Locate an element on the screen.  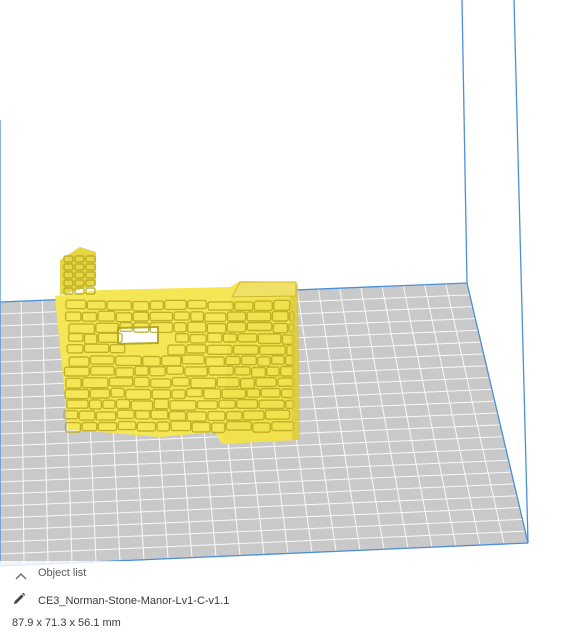
object-list-label: Object list is located at coordinates (62, 573).